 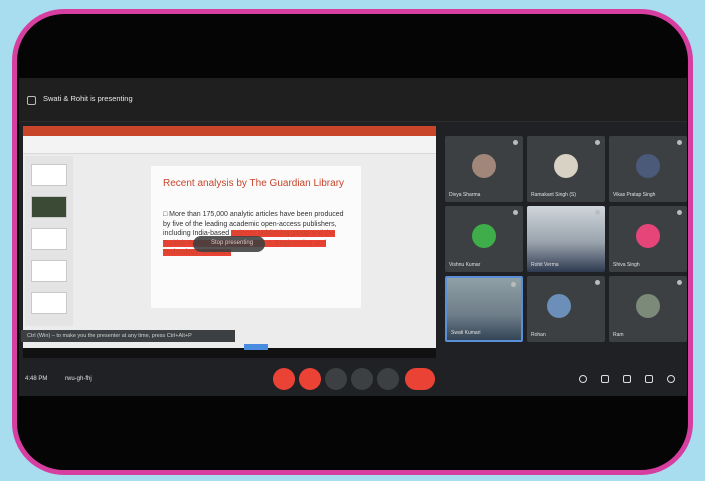 I want to click on participant-tile: Shiva Singh, so click(x=648, y=239).